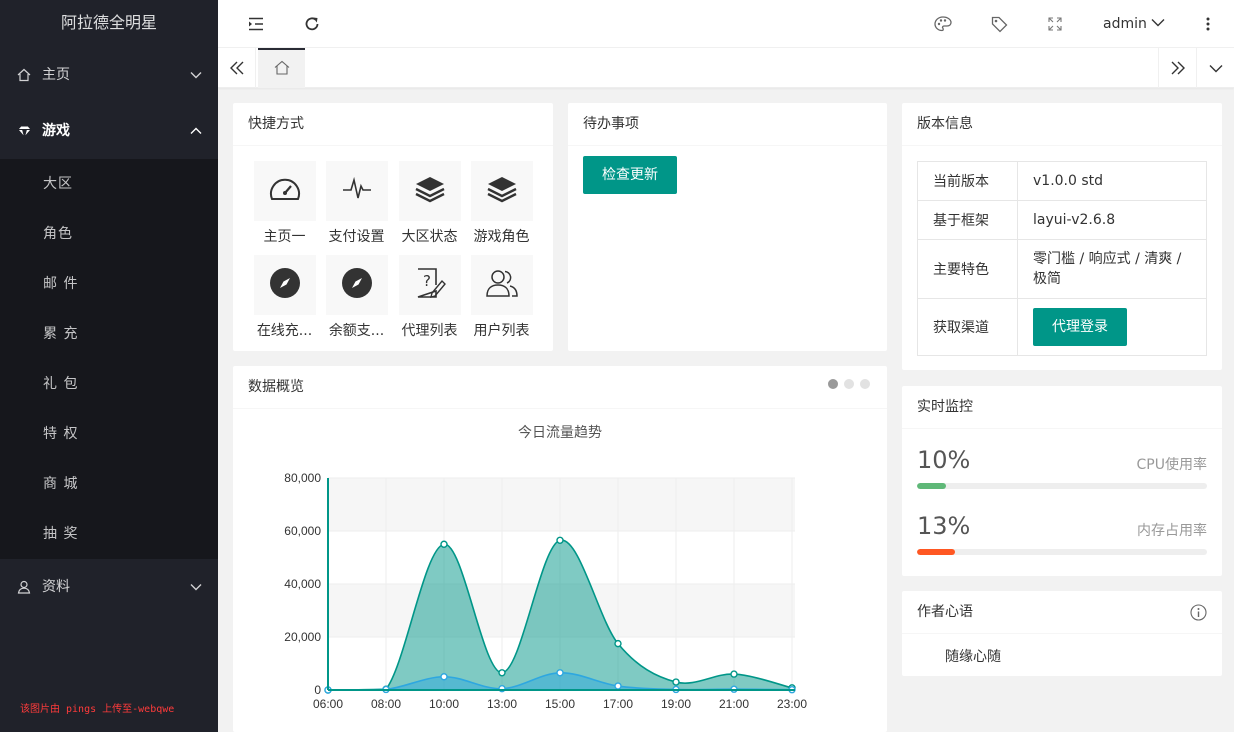 Image resolution: width=1234 pixels, height=732 pixels. I want to click on shortcut-item: 用户列表, so click(501, 297).